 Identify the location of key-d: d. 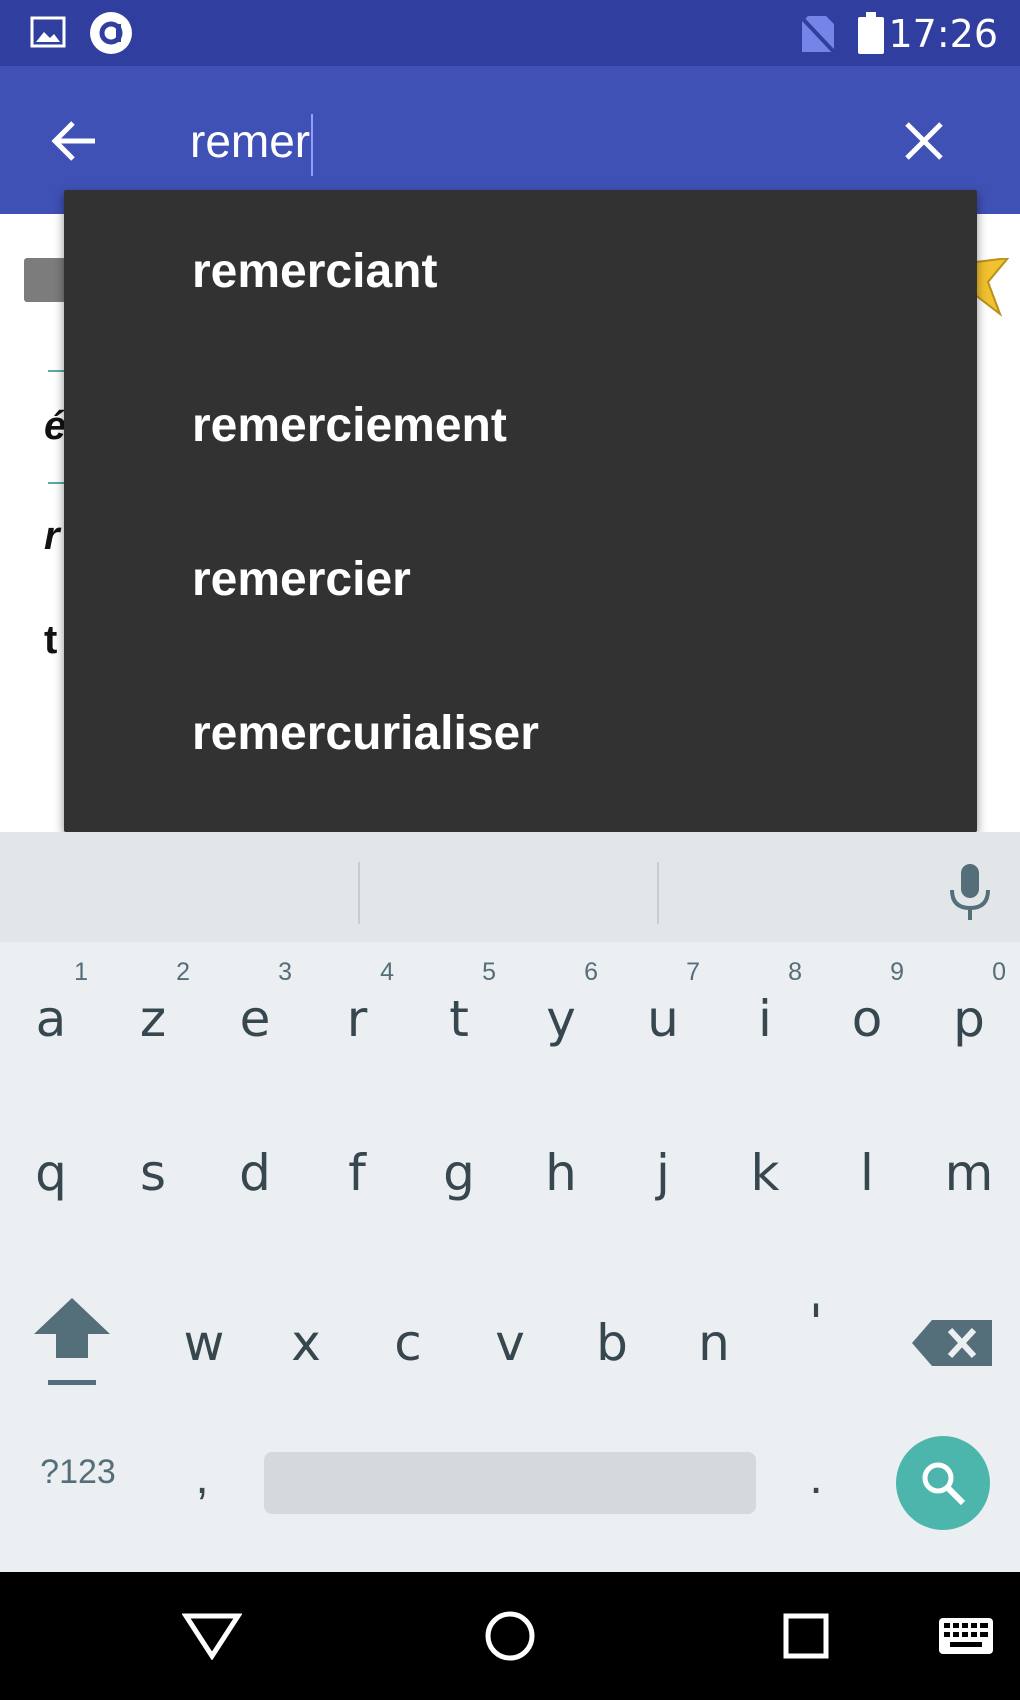
(255, 1173).